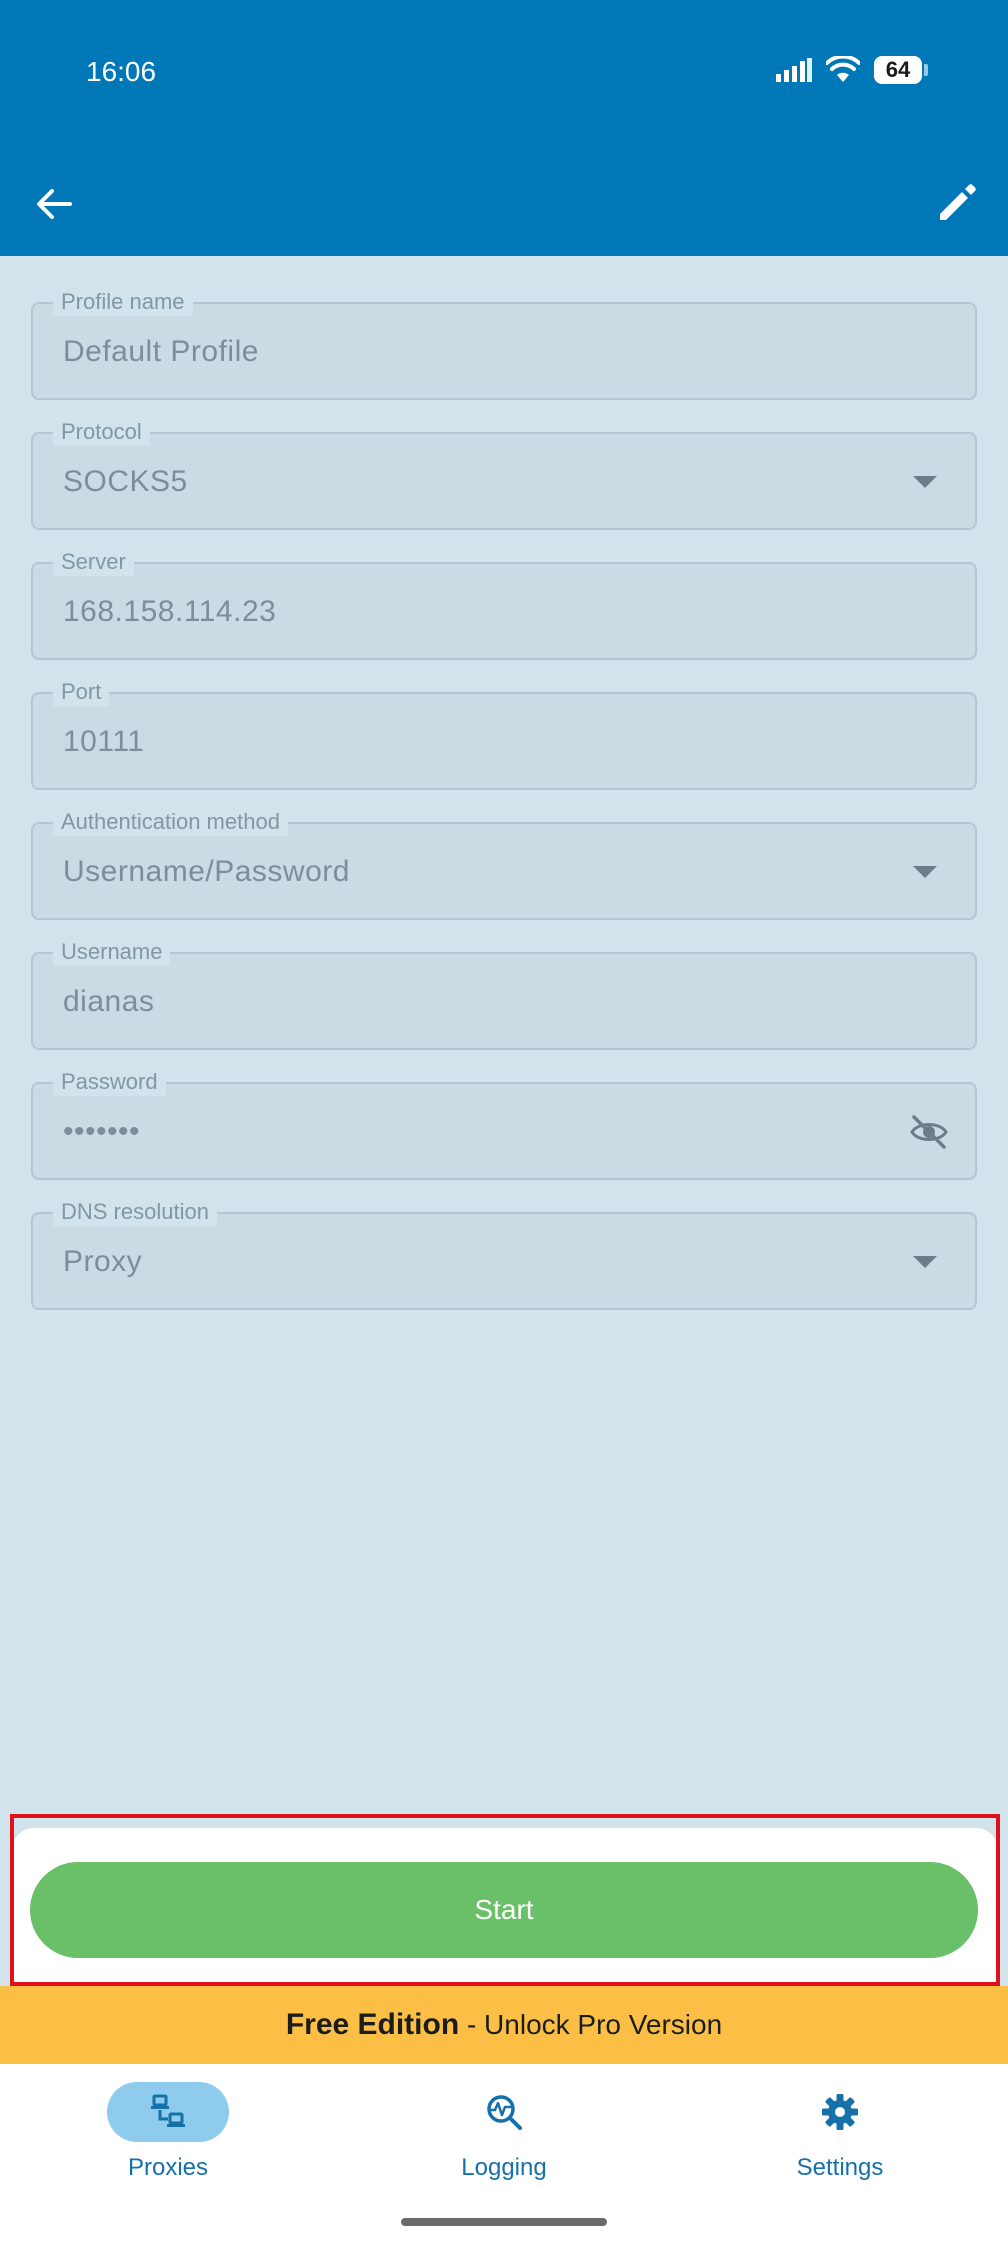 This screenshot has height=2244, width=1008. I want to click on gear-icon, so click(840, 2112).